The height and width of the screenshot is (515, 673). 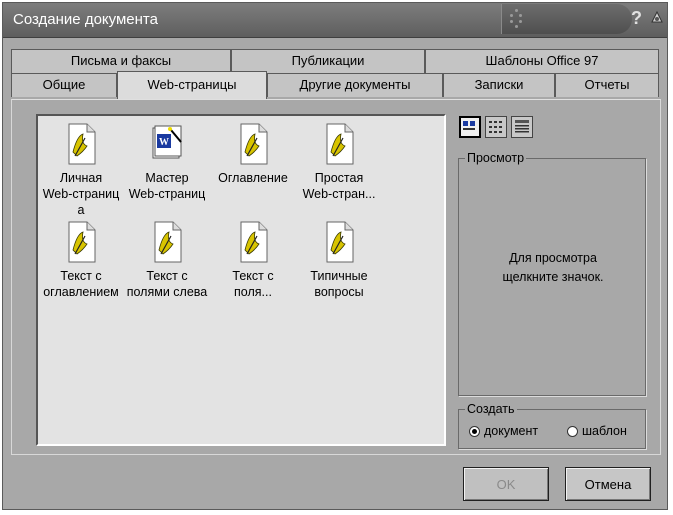 I want to click on tab-label: Web-страницы, so click(x=192, y=84).